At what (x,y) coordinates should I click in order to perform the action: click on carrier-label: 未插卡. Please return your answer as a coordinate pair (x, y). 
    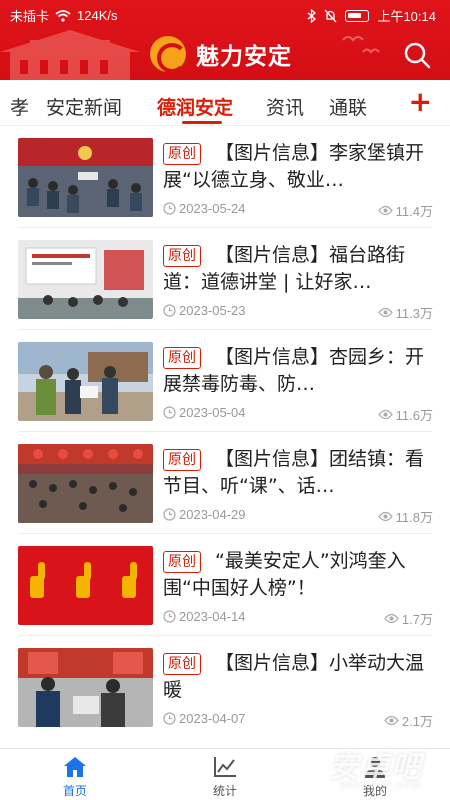
    Looking at the image, I should click on (30, 16).